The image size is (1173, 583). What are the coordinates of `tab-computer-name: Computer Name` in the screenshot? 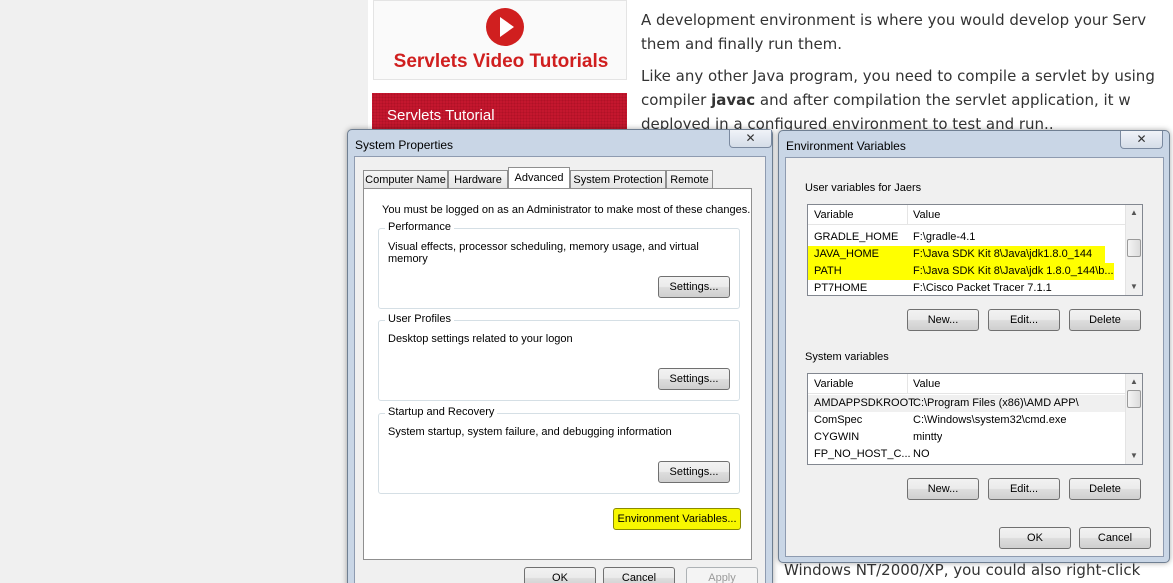 It's located at (405, 179).